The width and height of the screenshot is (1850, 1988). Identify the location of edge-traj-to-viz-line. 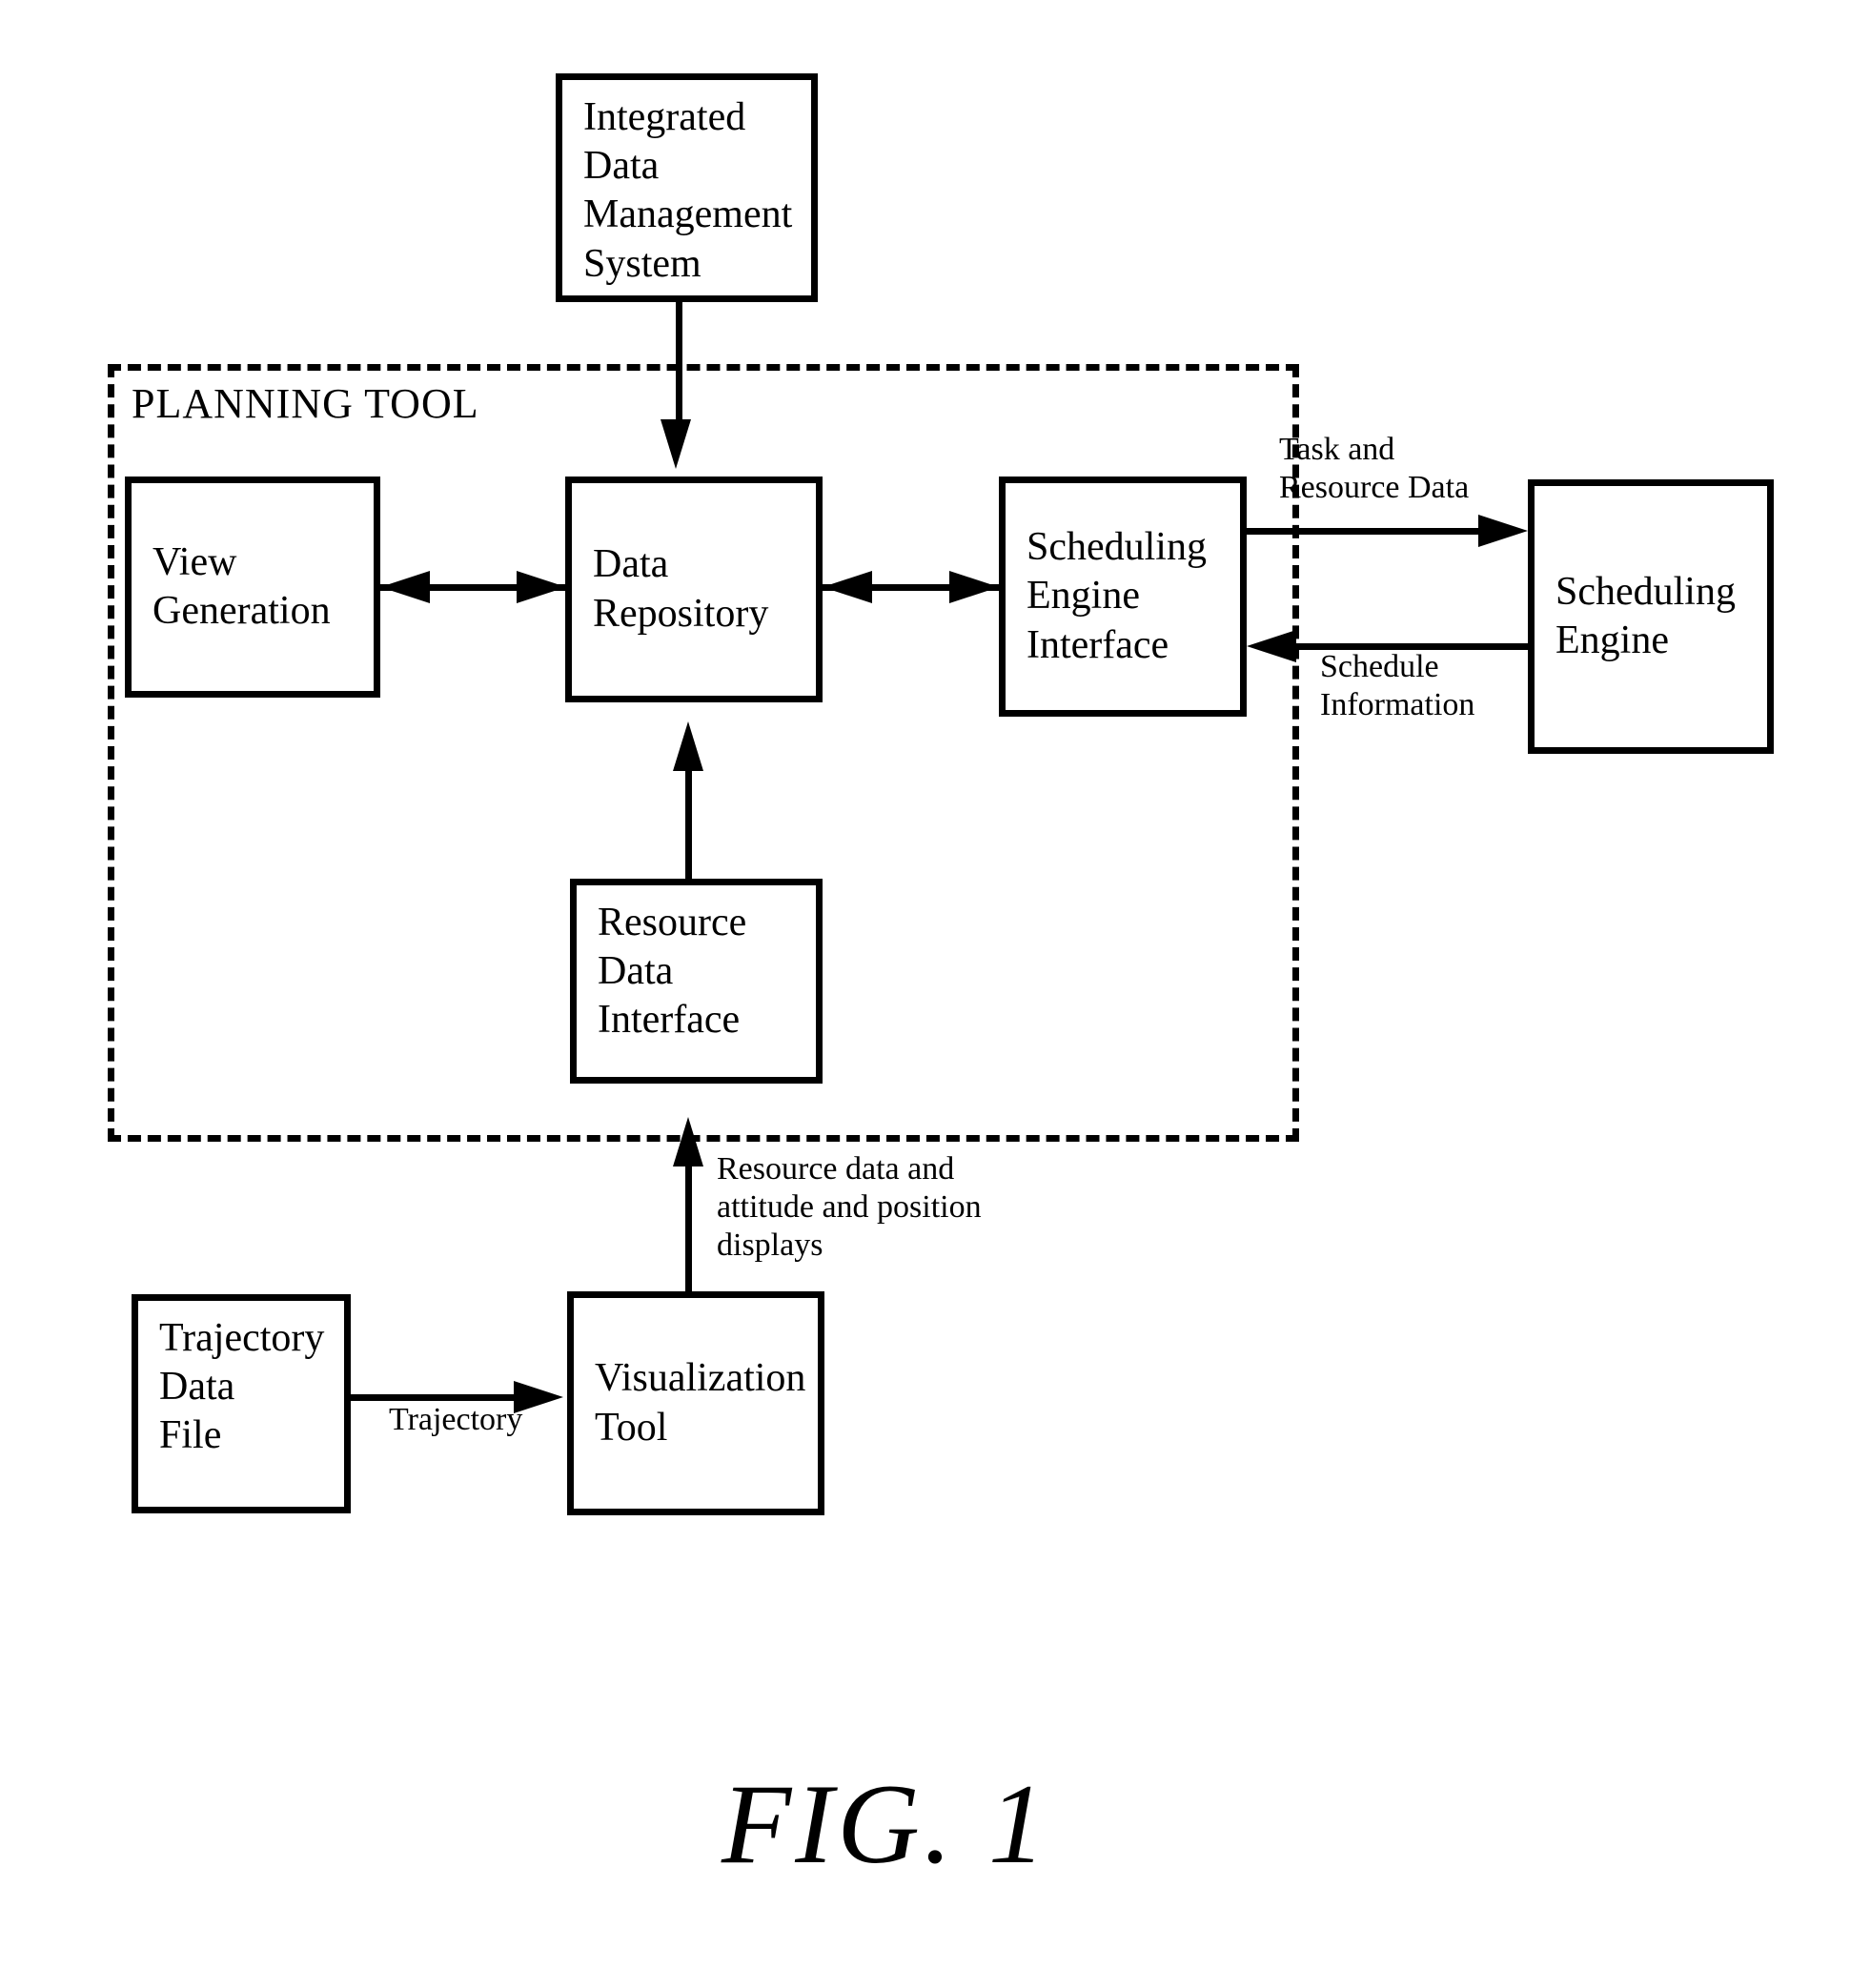
(434, 1397).